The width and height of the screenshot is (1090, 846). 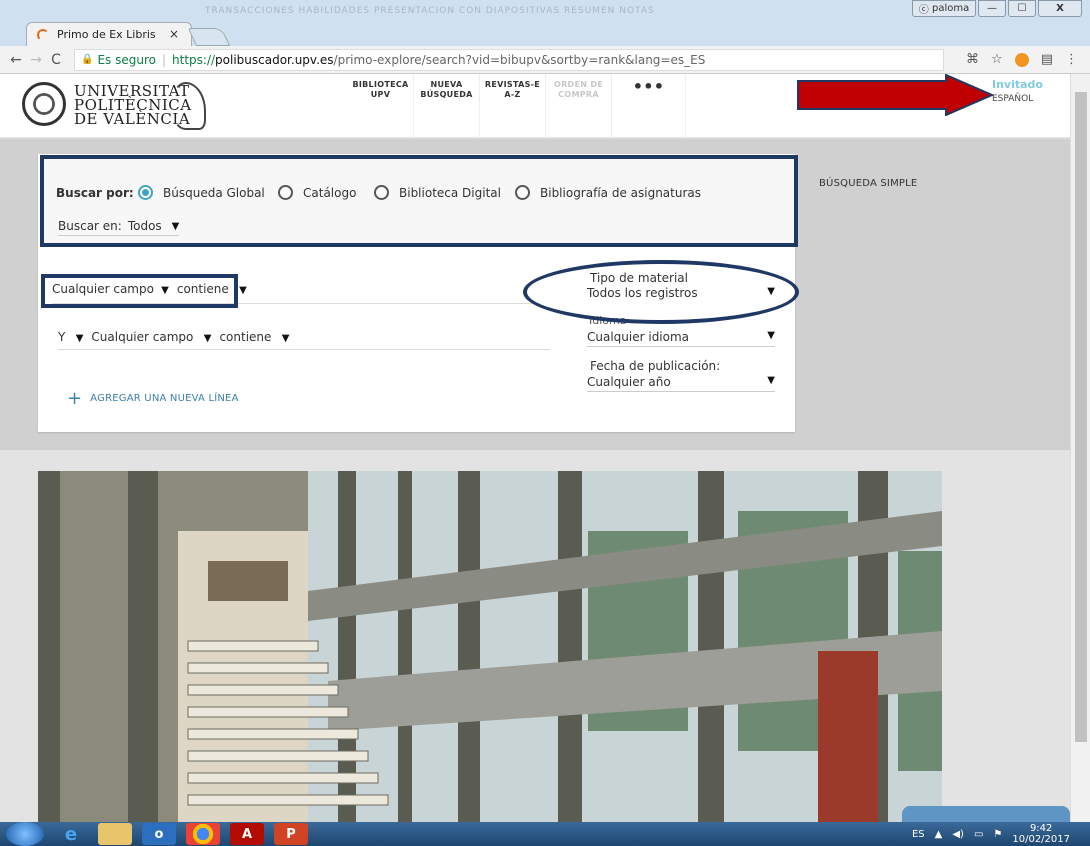 I want to click on tray-expand-icon: ▲, so click(x=939, y=834).